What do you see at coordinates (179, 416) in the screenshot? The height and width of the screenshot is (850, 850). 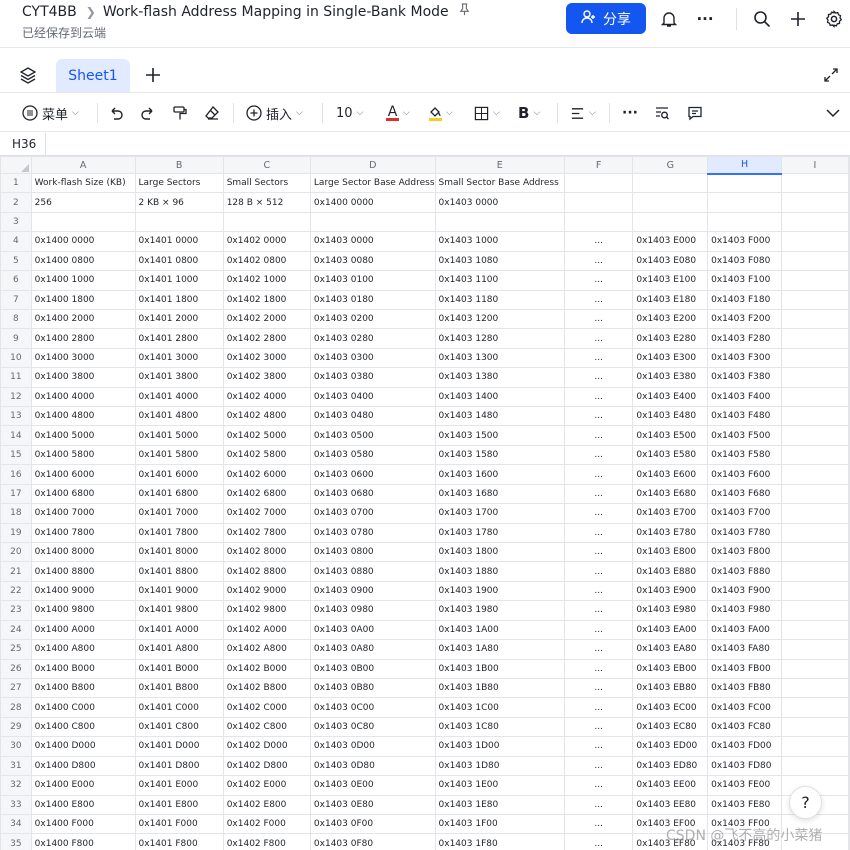 I see `cell-b13: 0x1401 4800` at bounding box center [179, 416].